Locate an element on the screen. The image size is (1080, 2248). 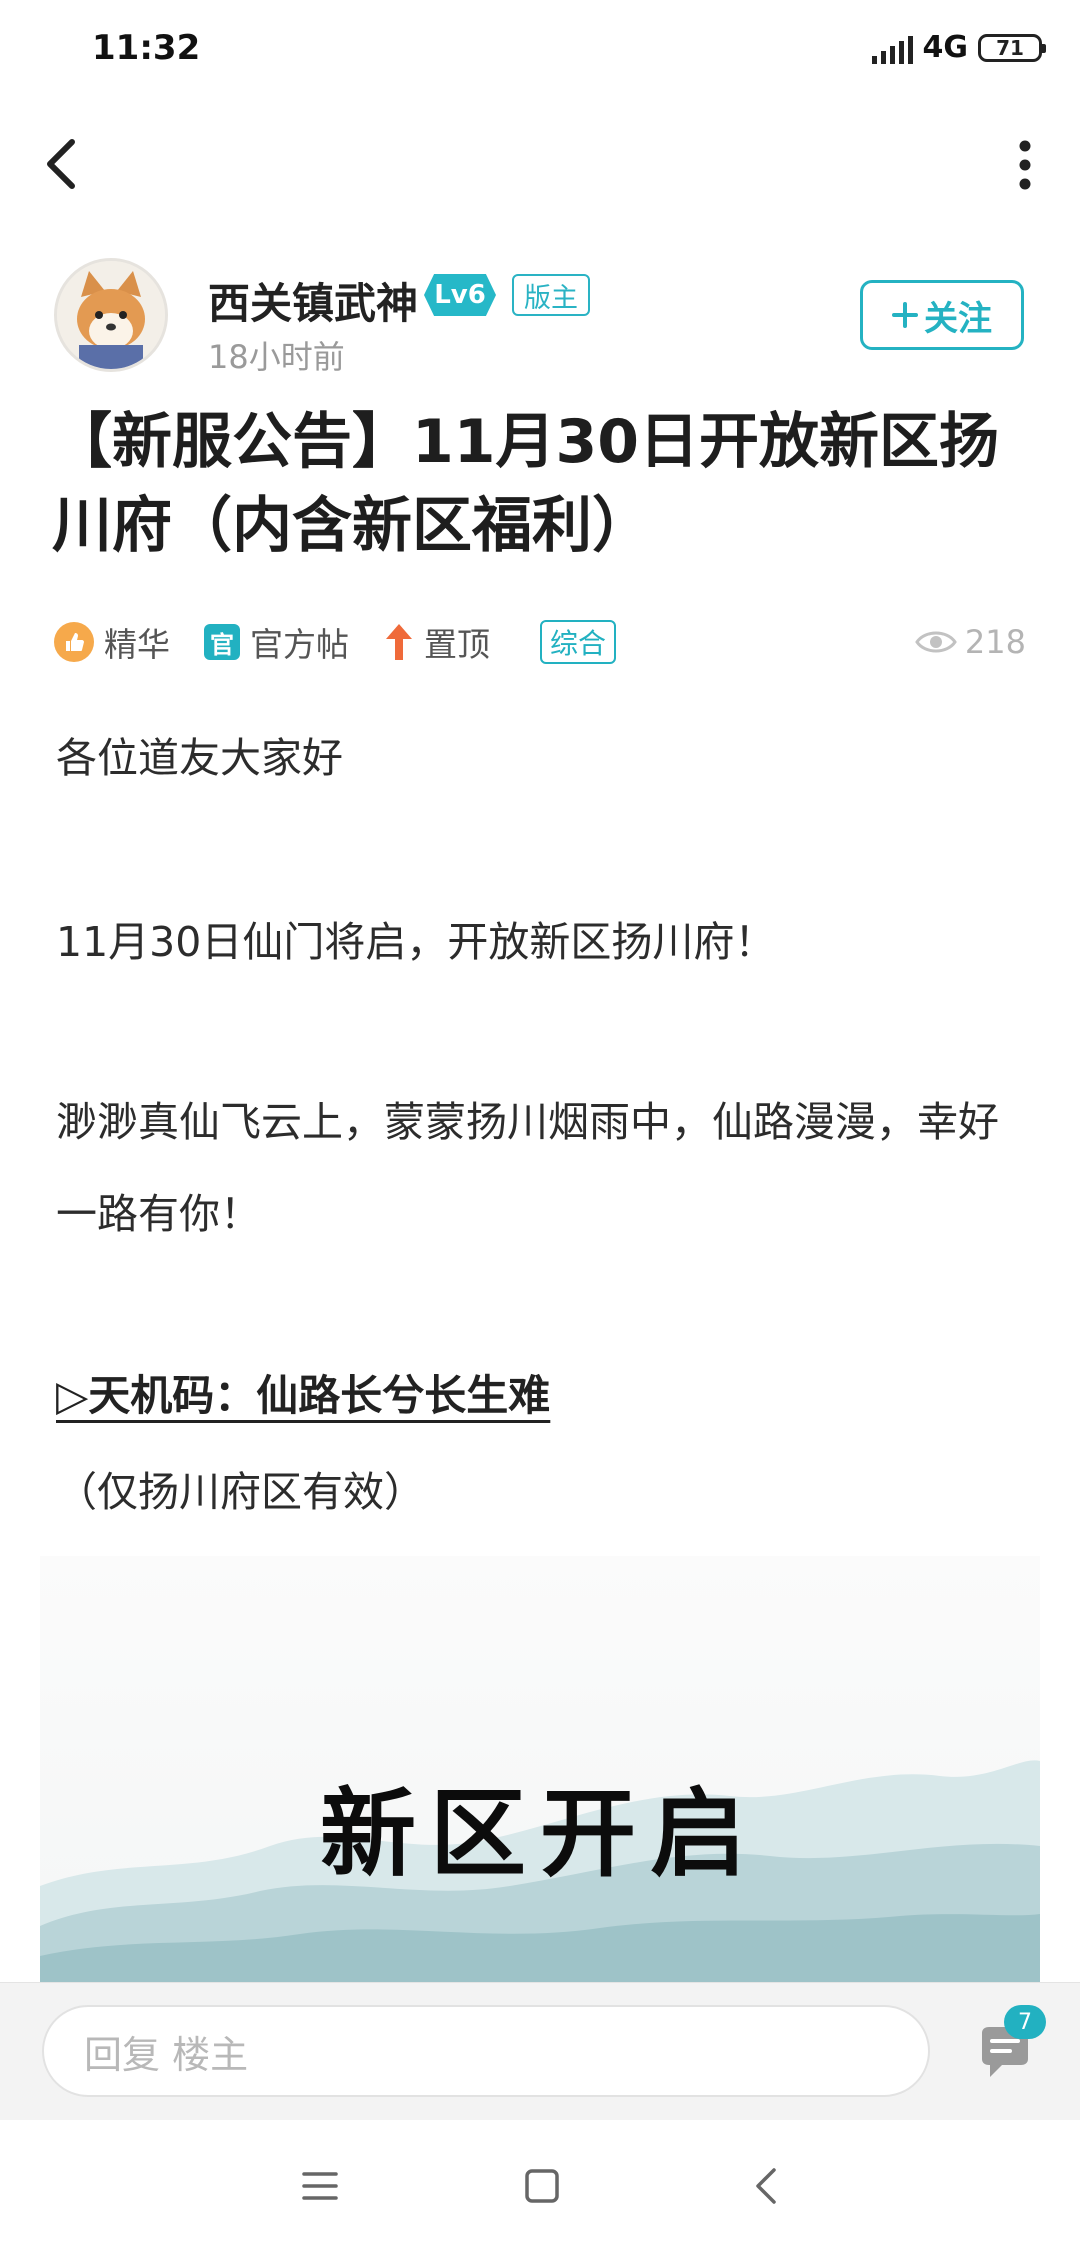
status-indicators: 4G 71 is located at coordinates (958, 47).